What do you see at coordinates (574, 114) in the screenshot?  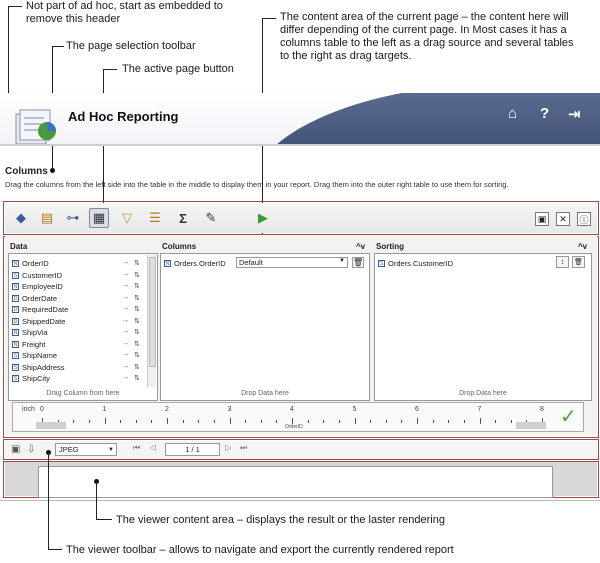 I see `logout-icon: ⇥` at bounding box center [574, 114].